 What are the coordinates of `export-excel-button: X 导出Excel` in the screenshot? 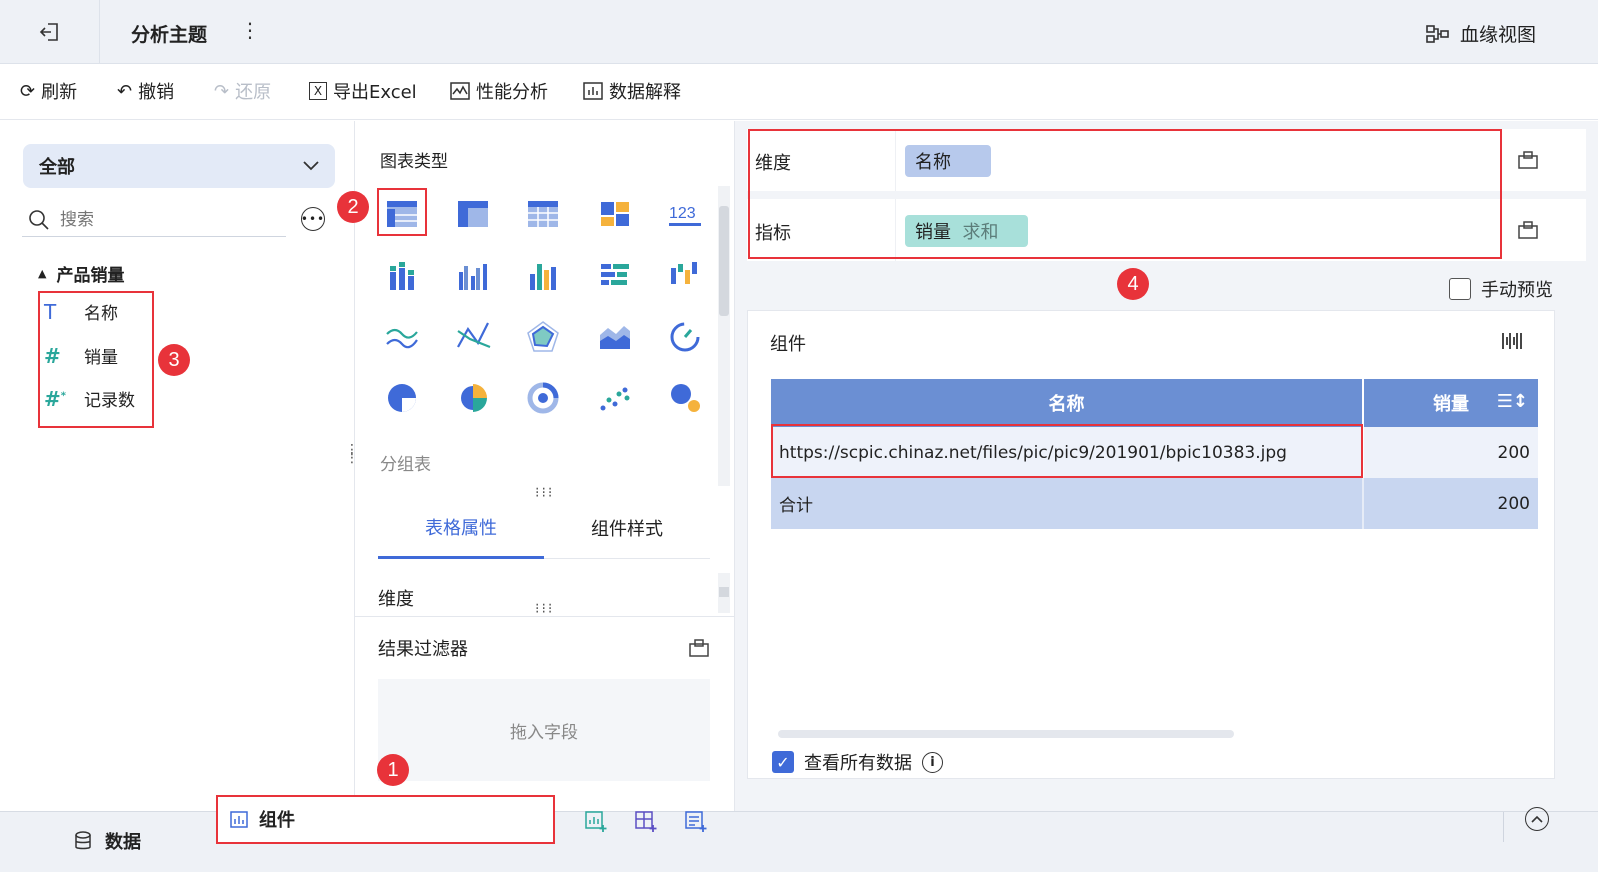 It's located at (363, 91).